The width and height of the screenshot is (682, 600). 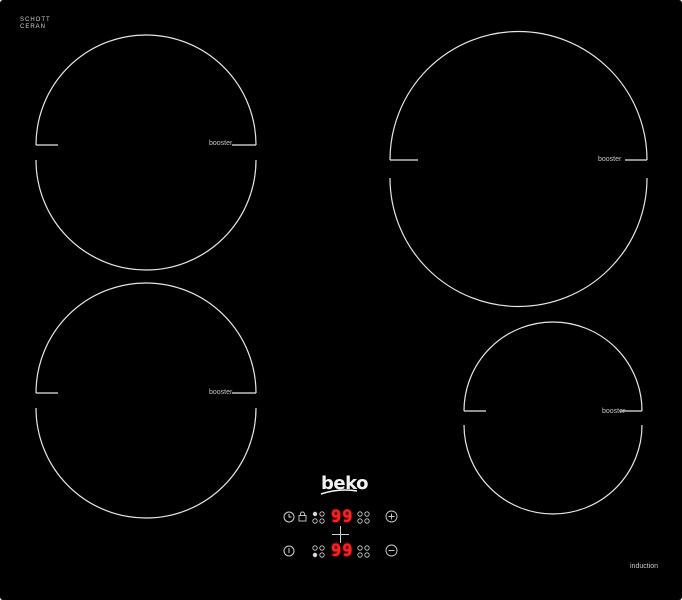 What do you see at coordinates (342, 517) in the screenshot?
I see `top-power-display: 99` at bounding box center [342, 517].